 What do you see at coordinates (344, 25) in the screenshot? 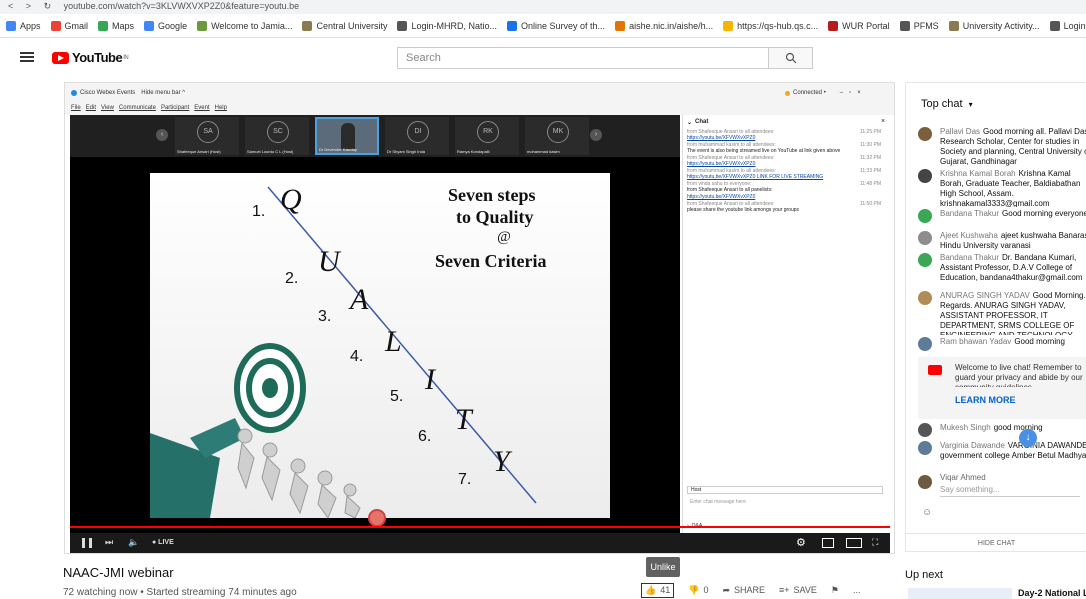
I see `bookmark-item: Central University` at bounding box center [344, 25].